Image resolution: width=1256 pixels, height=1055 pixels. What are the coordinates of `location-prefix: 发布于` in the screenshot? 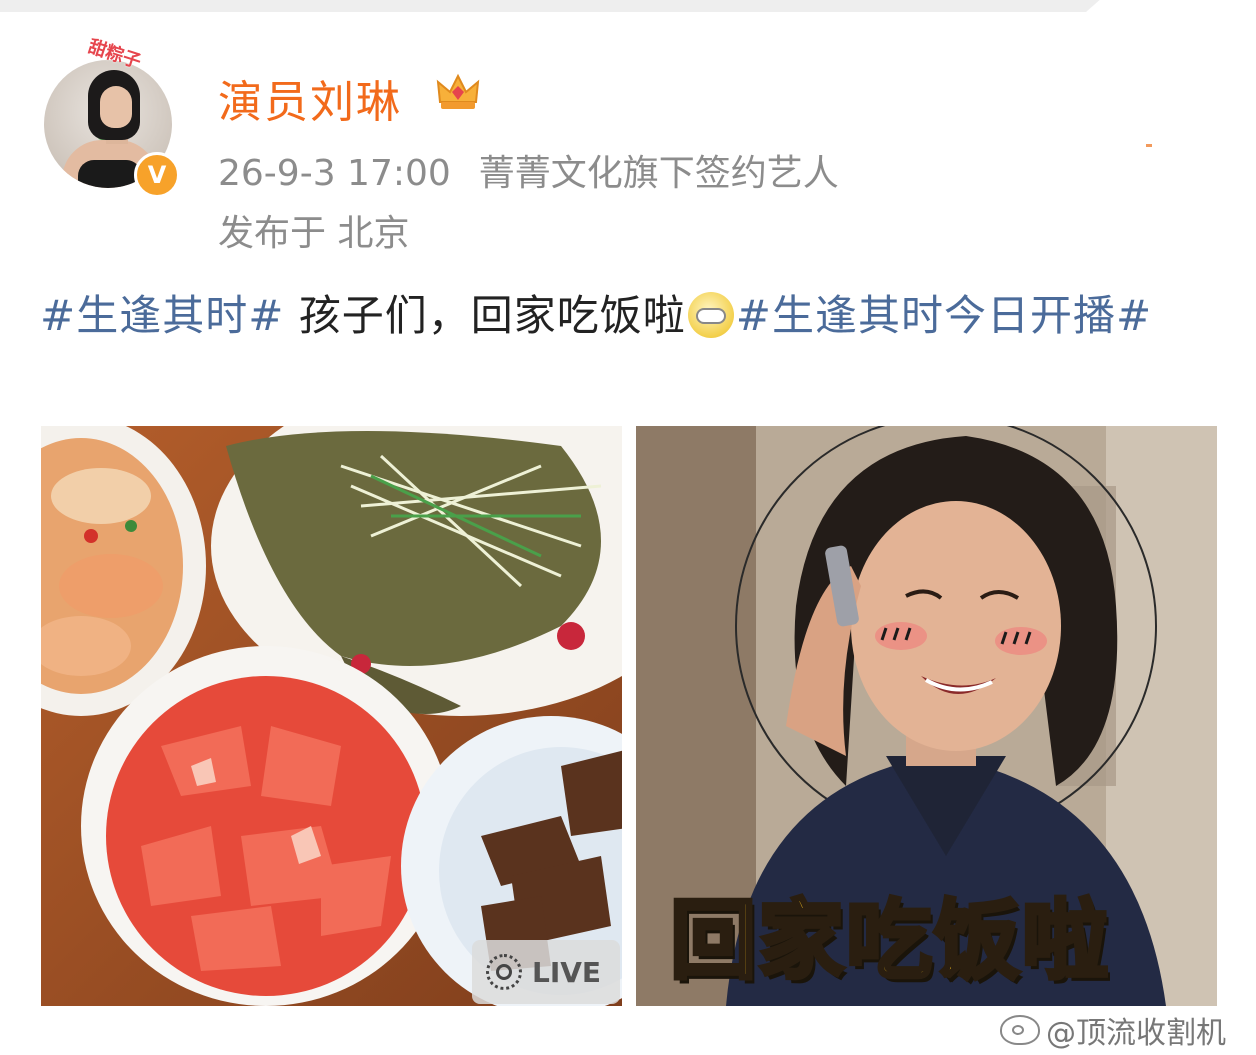 It's located at (272, 233).